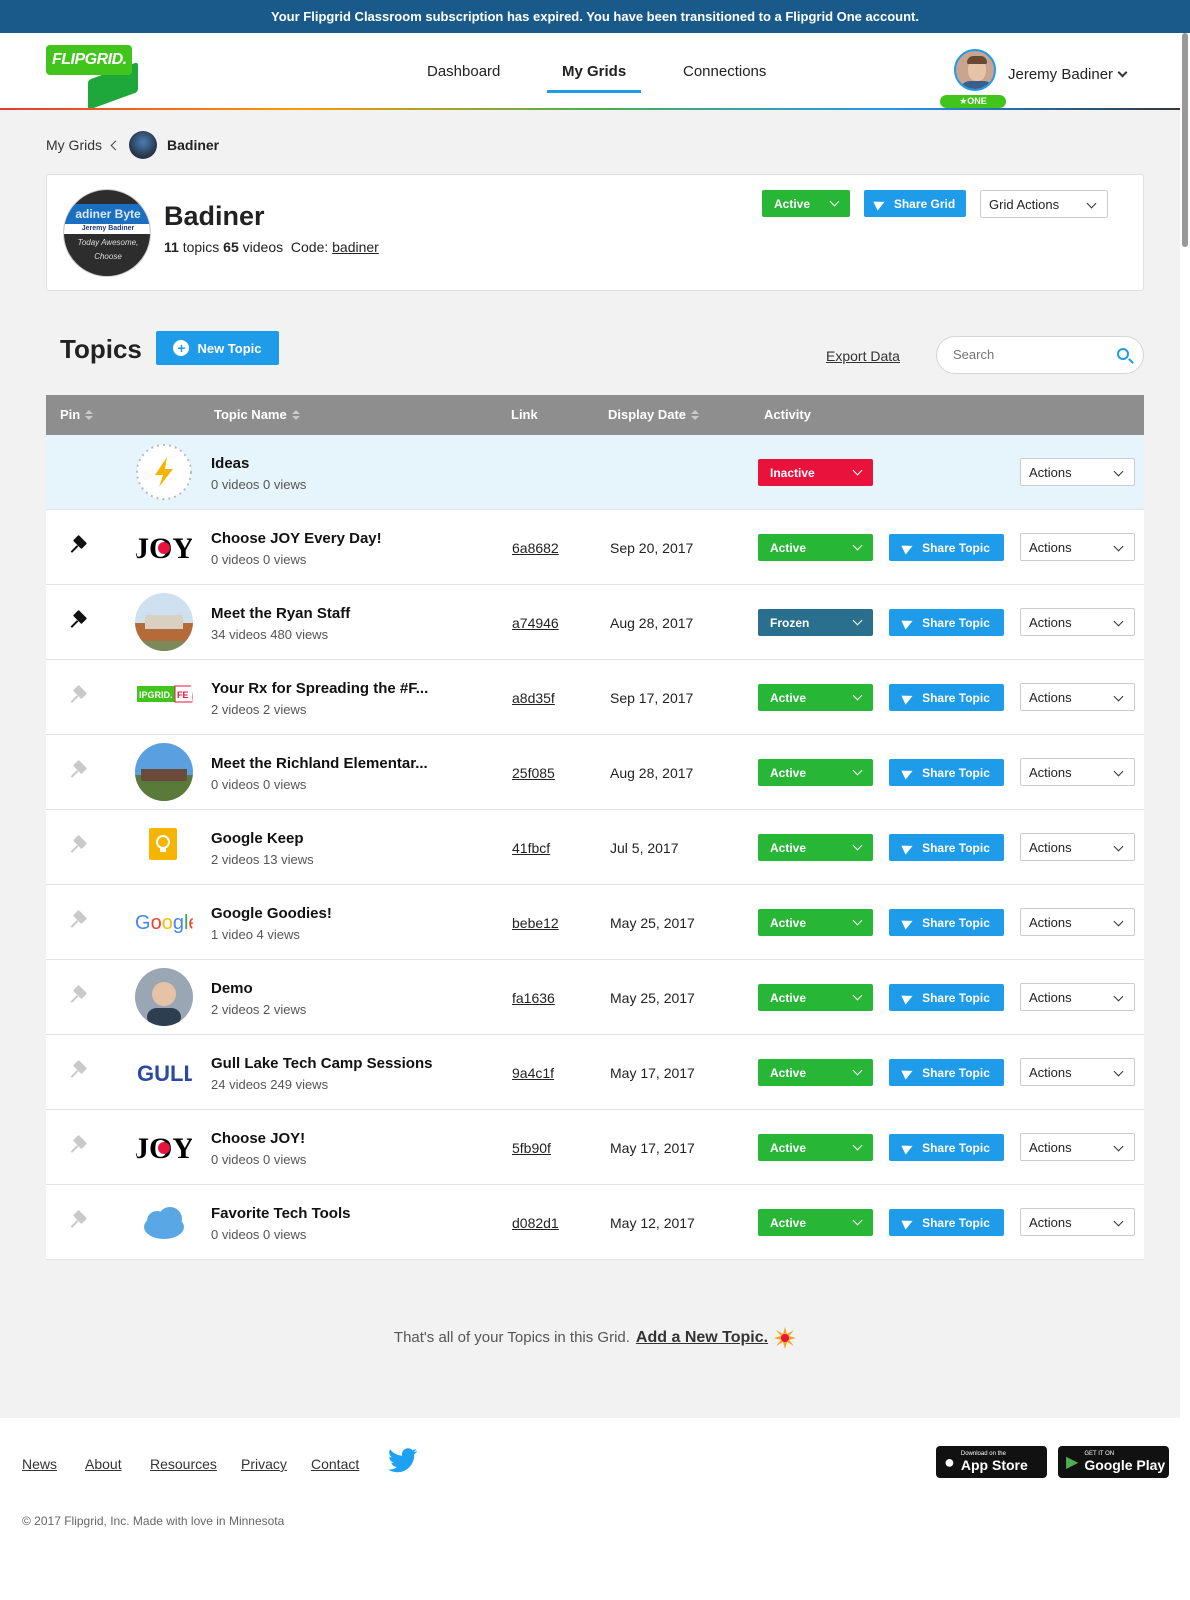  I want to click on grid-status-dropdown: Active, so click(806, 203).